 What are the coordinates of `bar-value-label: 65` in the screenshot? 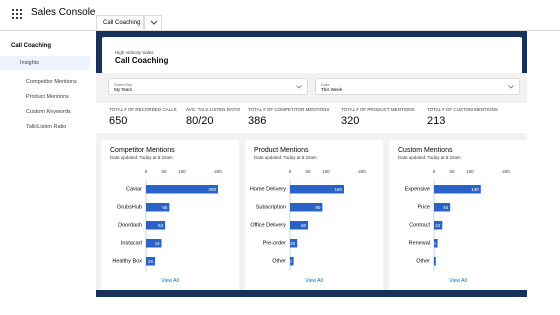 It's located at (165, 207).